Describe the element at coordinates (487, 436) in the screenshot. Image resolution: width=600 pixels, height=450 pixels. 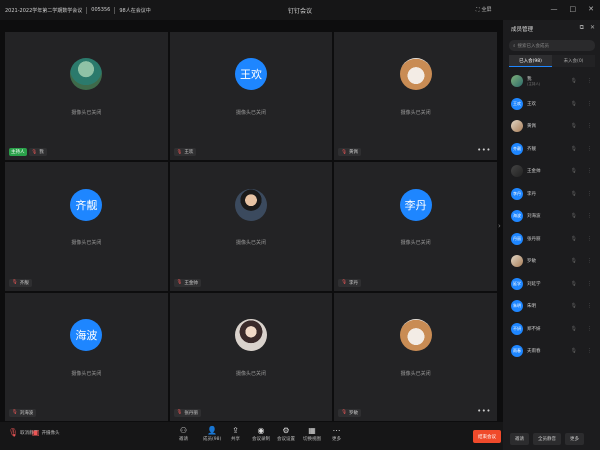
I see `end-meeting-button: 结束会议` at that location.